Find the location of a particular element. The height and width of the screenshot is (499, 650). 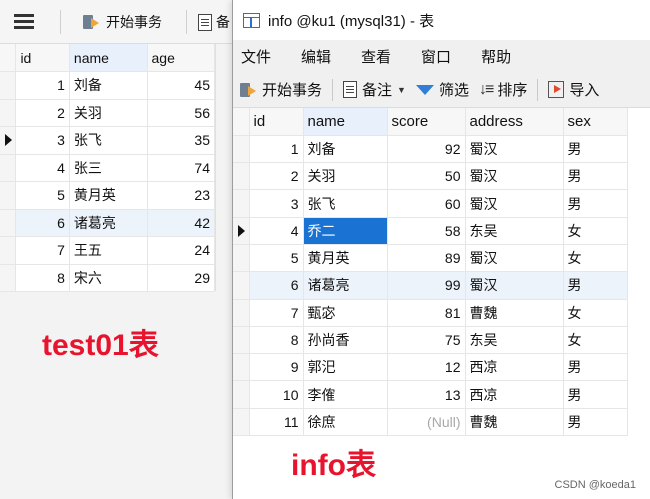

table-row: 9 郭汜 12 西凉男 is located at coordinates (430, 367).